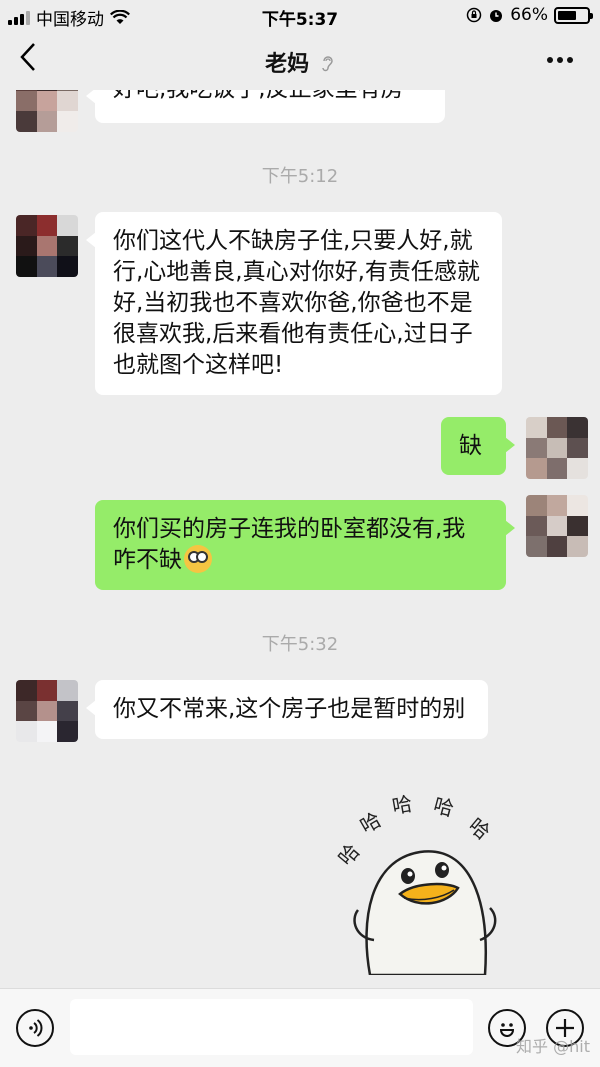  I want to click on battery-percent: 66%, so click(529, 15).